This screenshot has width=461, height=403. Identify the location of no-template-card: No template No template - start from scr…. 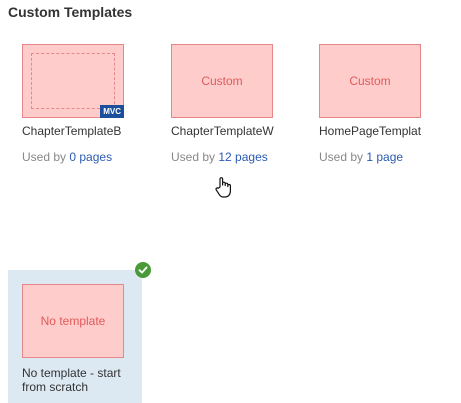
(75, 336).